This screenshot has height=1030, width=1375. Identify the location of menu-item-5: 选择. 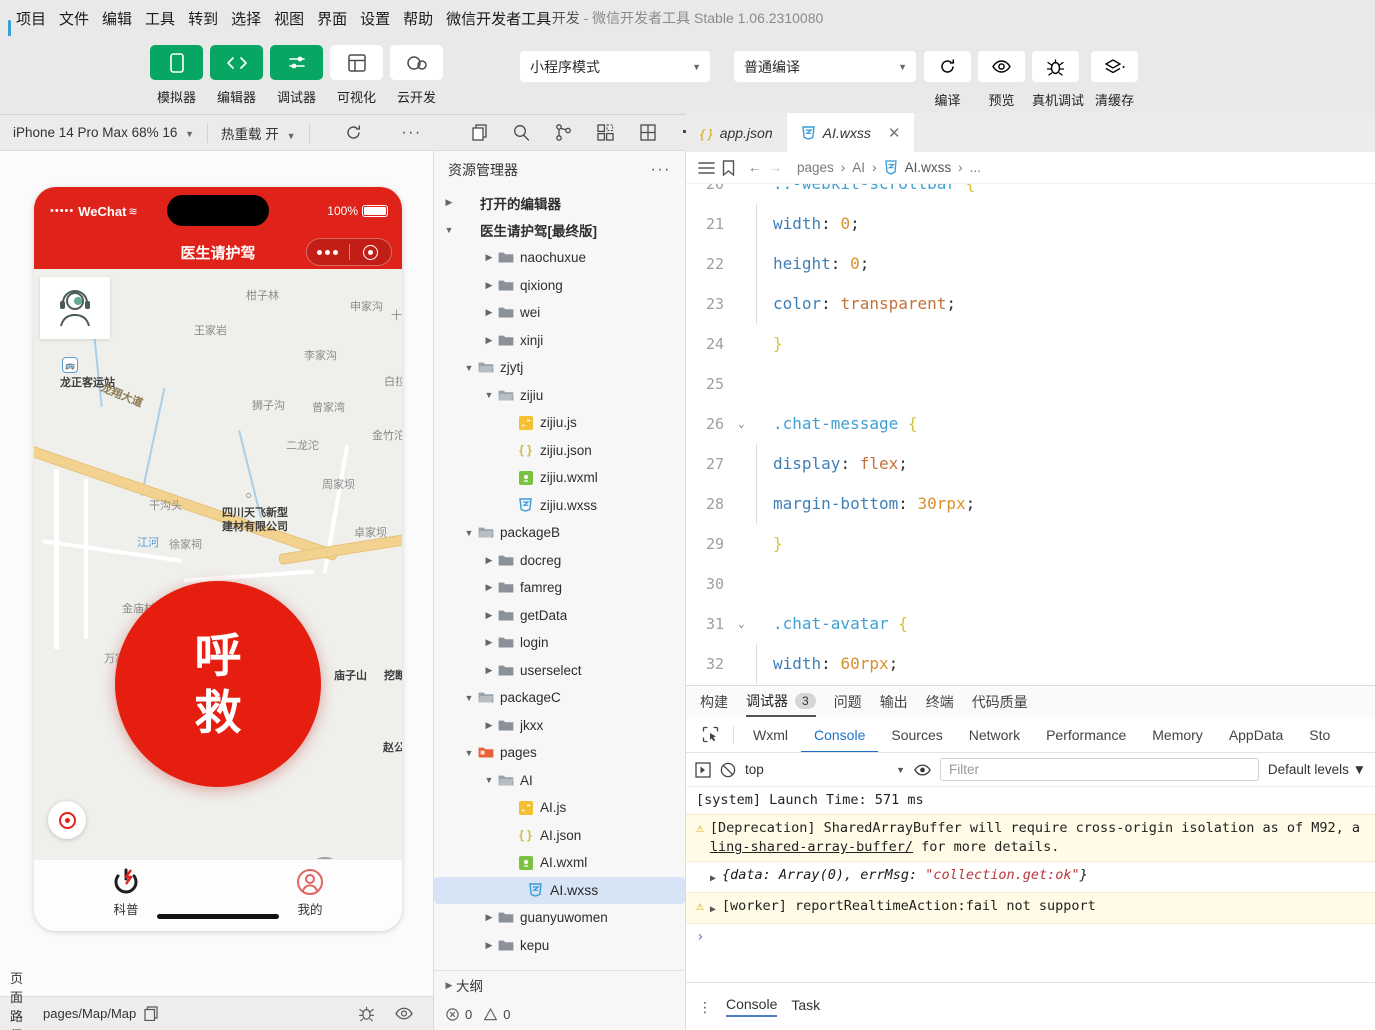
(246, 18).